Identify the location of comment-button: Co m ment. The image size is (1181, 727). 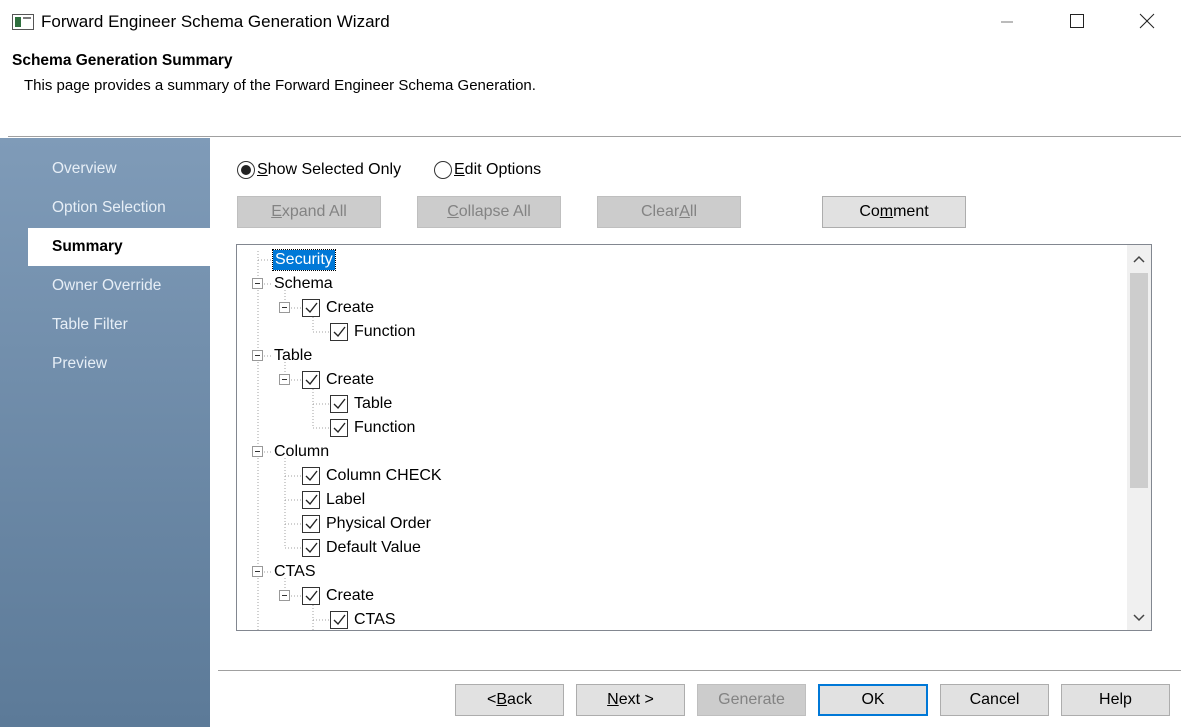
(894, 212).